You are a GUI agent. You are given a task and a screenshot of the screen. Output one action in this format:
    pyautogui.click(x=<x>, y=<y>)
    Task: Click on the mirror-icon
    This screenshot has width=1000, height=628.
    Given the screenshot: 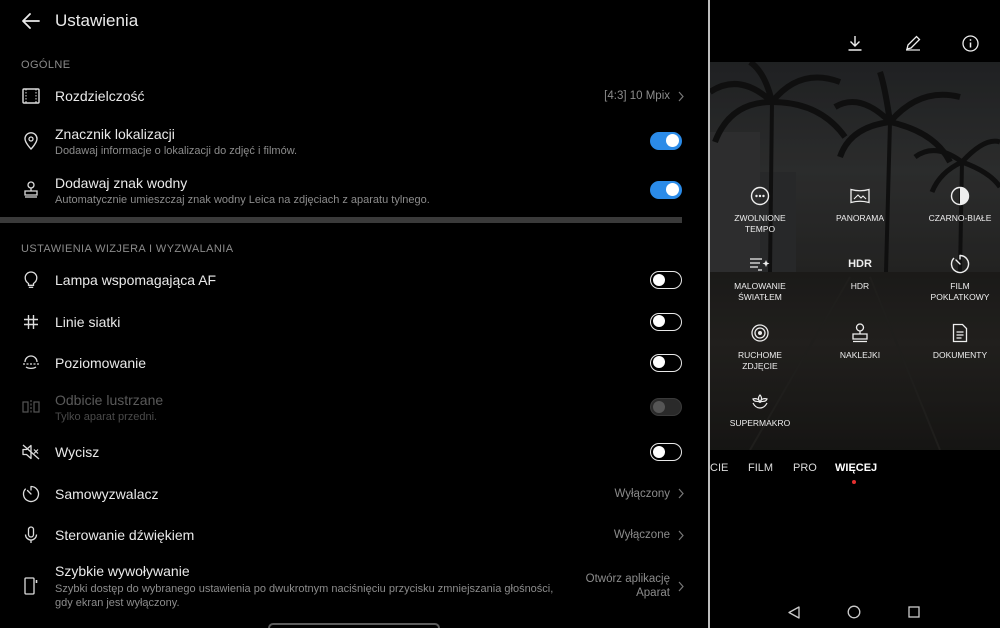 What is the action you would take?
    pyautogui.click(x=31, y=407)
    